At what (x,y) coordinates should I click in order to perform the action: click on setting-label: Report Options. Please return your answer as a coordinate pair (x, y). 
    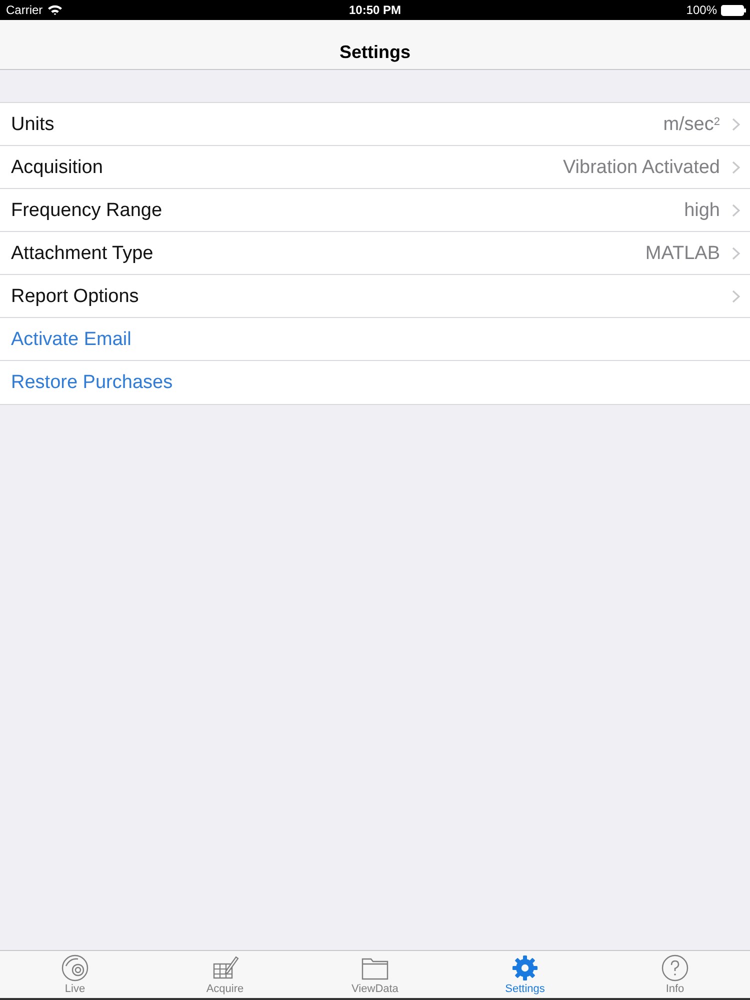
    Looking at the image, I should click on (75, 296).